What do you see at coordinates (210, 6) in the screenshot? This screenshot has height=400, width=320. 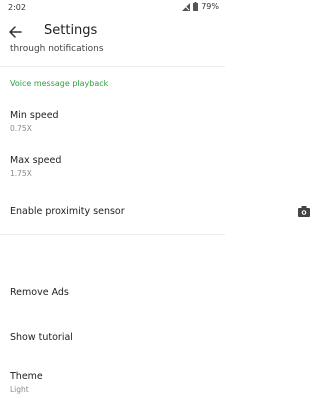 I see `battery-percentage: 79%` at bounding box center [210, 6].